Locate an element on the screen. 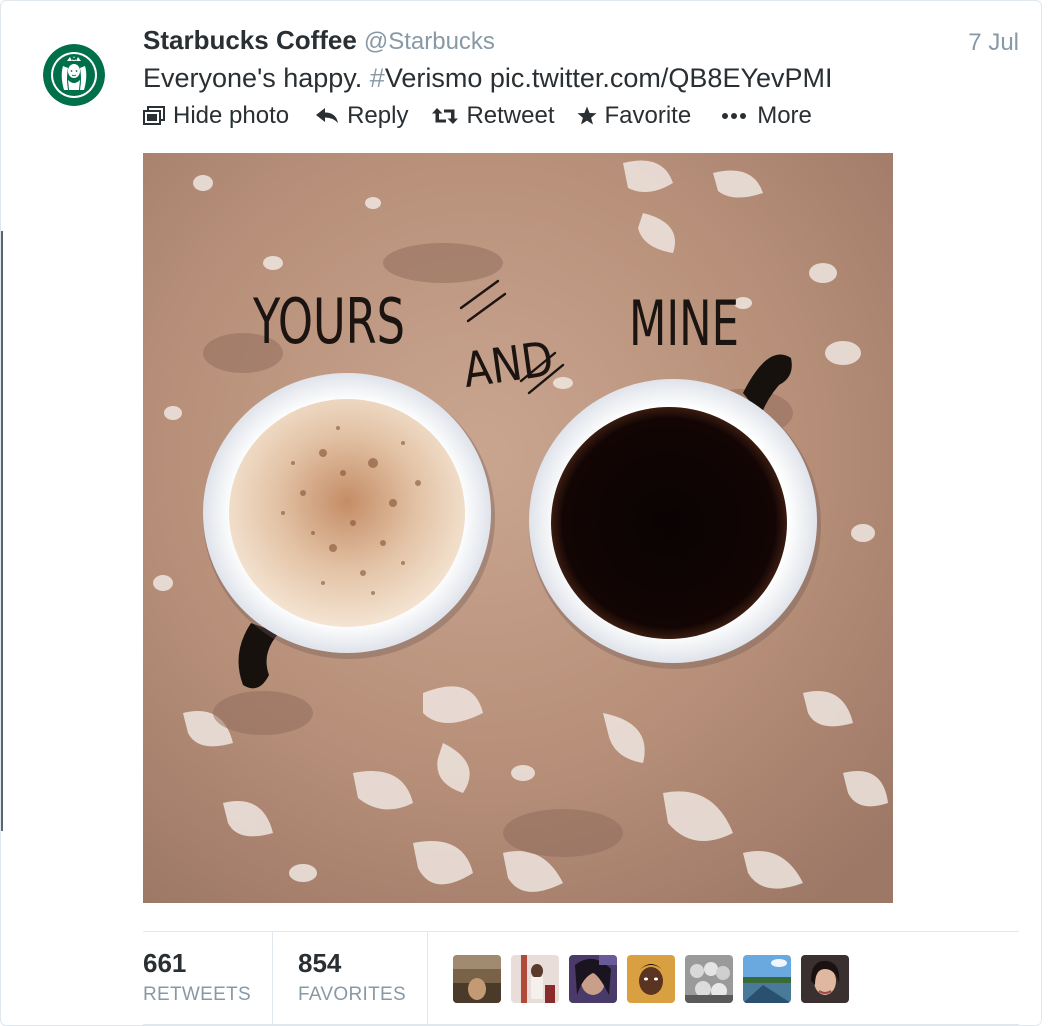 This screenshot has height=1026, width=1048. username: @Starbucks is located at coordinates (429, 42).